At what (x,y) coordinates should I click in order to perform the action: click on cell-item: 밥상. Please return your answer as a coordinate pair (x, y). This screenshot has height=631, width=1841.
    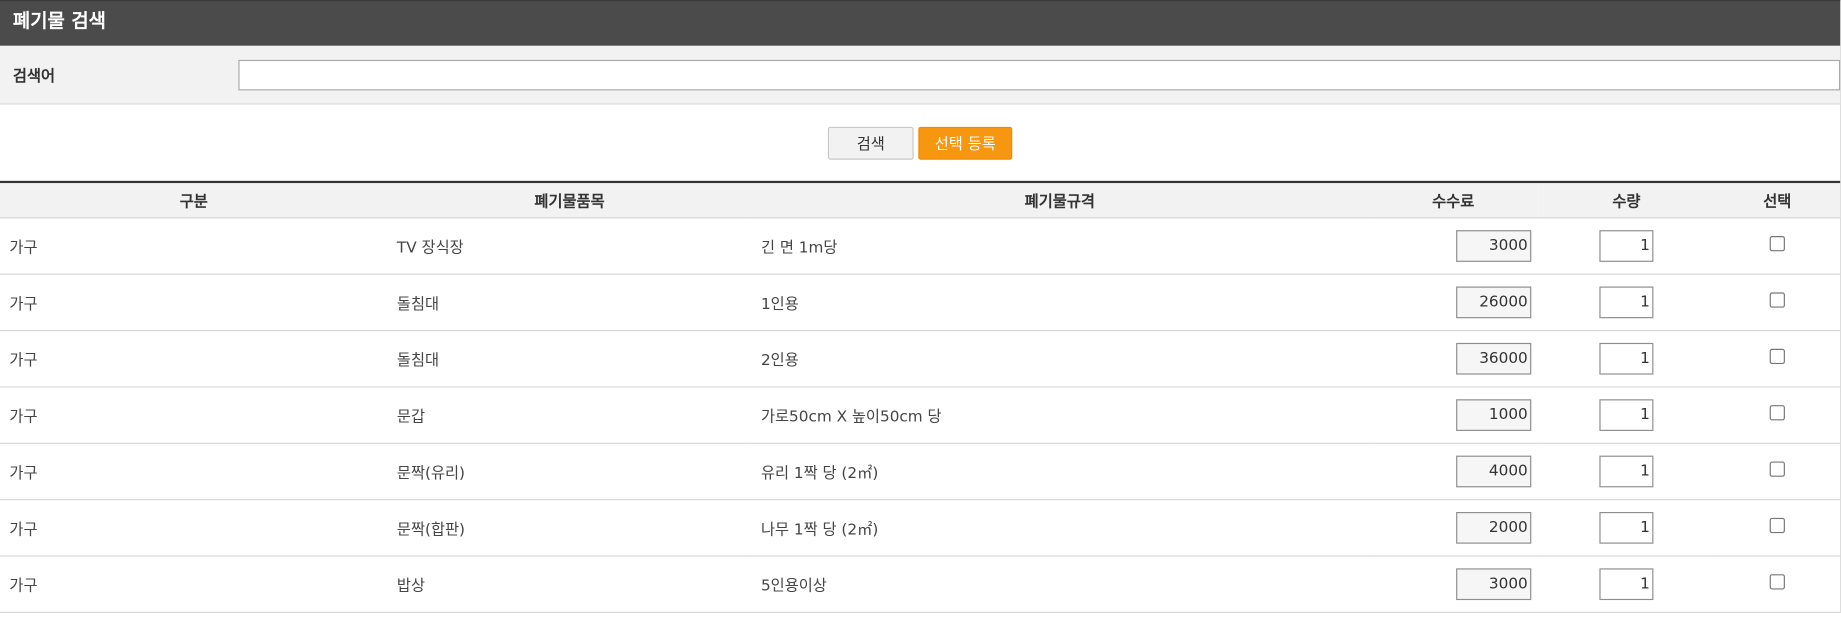
    Looking at the image, I should click on (569, 584).